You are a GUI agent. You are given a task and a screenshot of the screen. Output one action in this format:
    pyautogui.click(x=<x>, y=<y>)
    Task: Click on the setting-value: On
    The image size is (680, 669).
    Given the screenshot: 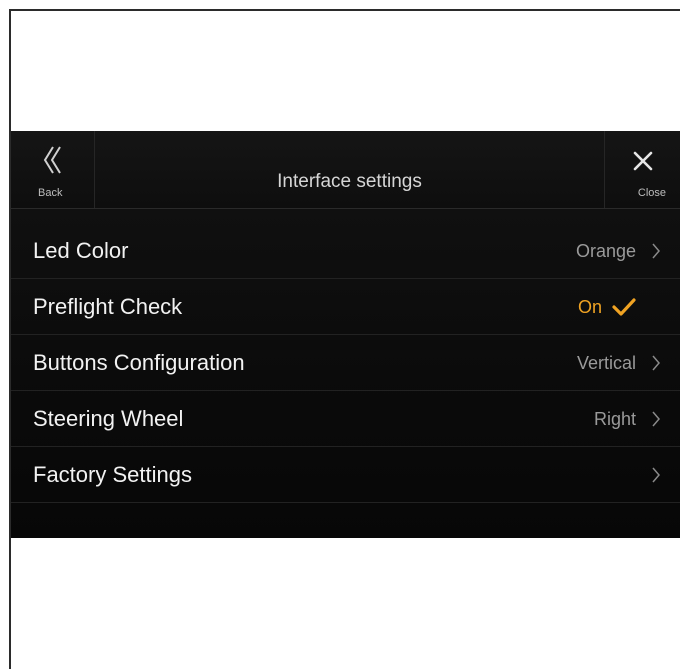 What is the action you would take?
    pyautogui.click(x=589, y=307)
    